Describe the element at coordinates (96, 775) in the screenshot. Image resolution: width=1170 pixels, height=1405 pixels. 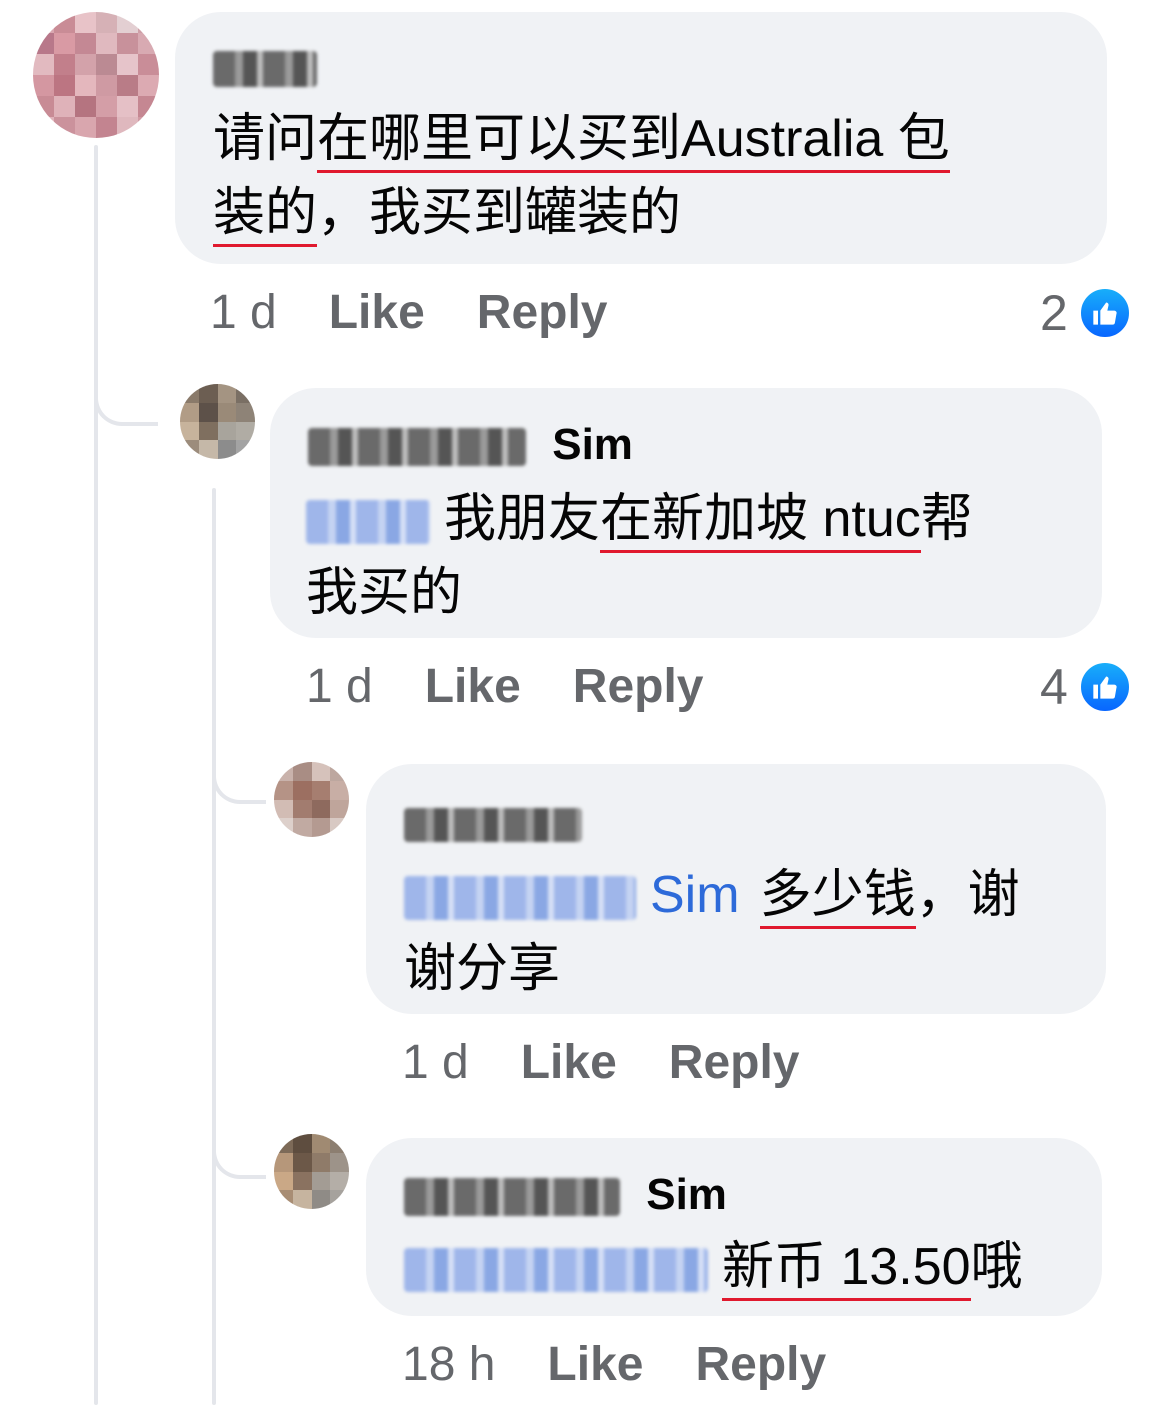
I see `thread-line` at that location.